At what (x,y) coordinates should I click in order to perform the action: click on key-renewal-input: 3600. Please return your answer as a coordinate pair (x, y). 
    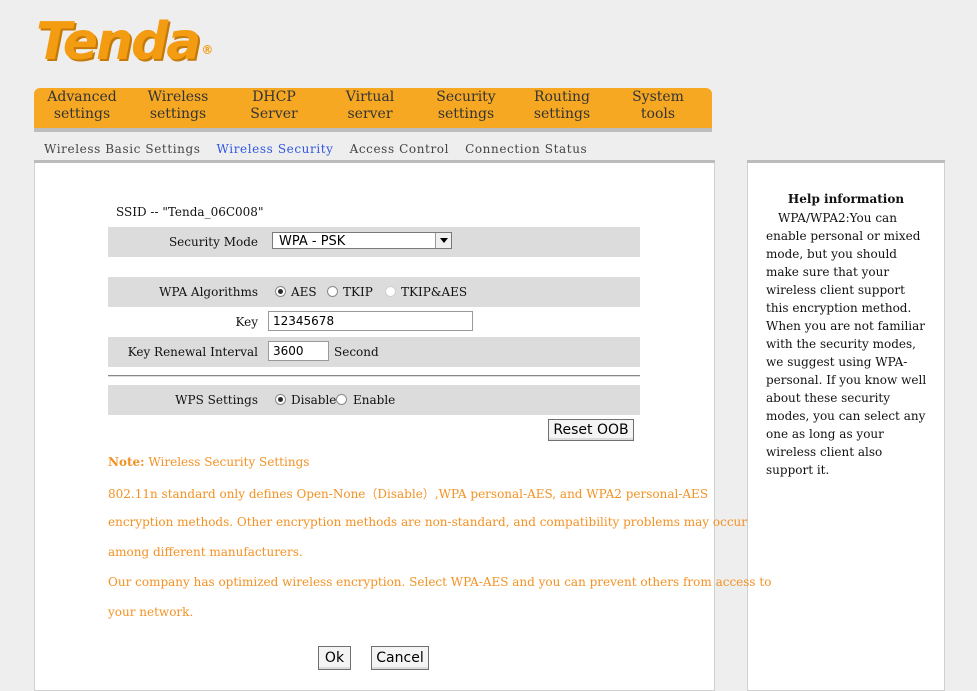
    Looking at the image, I should click on (298, 351).